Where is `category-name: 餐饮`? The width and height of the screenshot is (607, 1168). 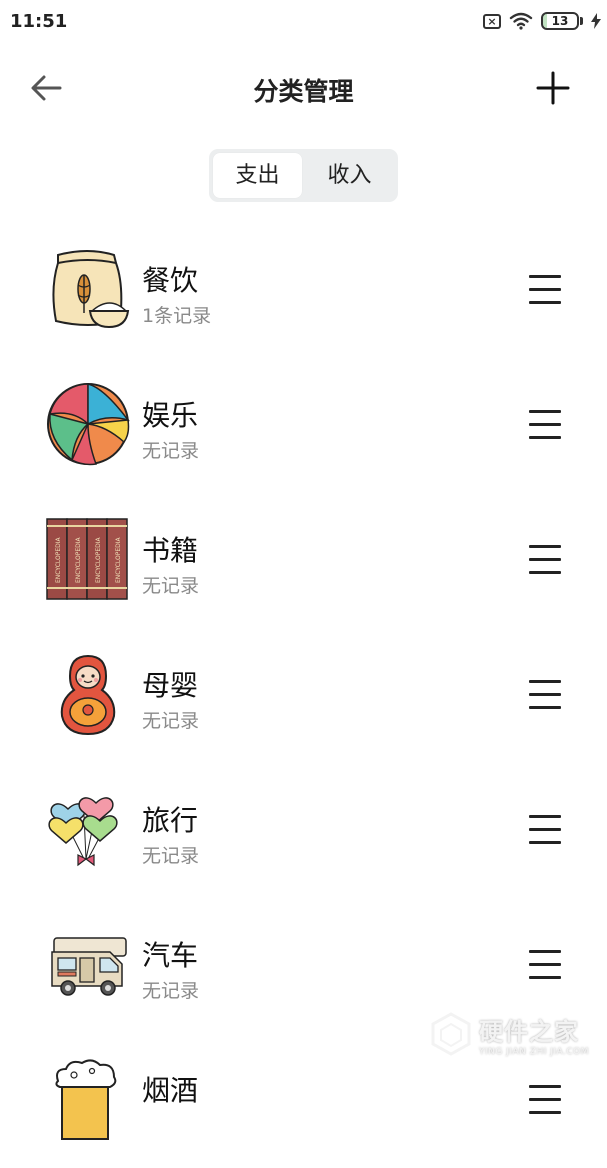
category-name: 餐饮 is located at coordinates (170, 280).